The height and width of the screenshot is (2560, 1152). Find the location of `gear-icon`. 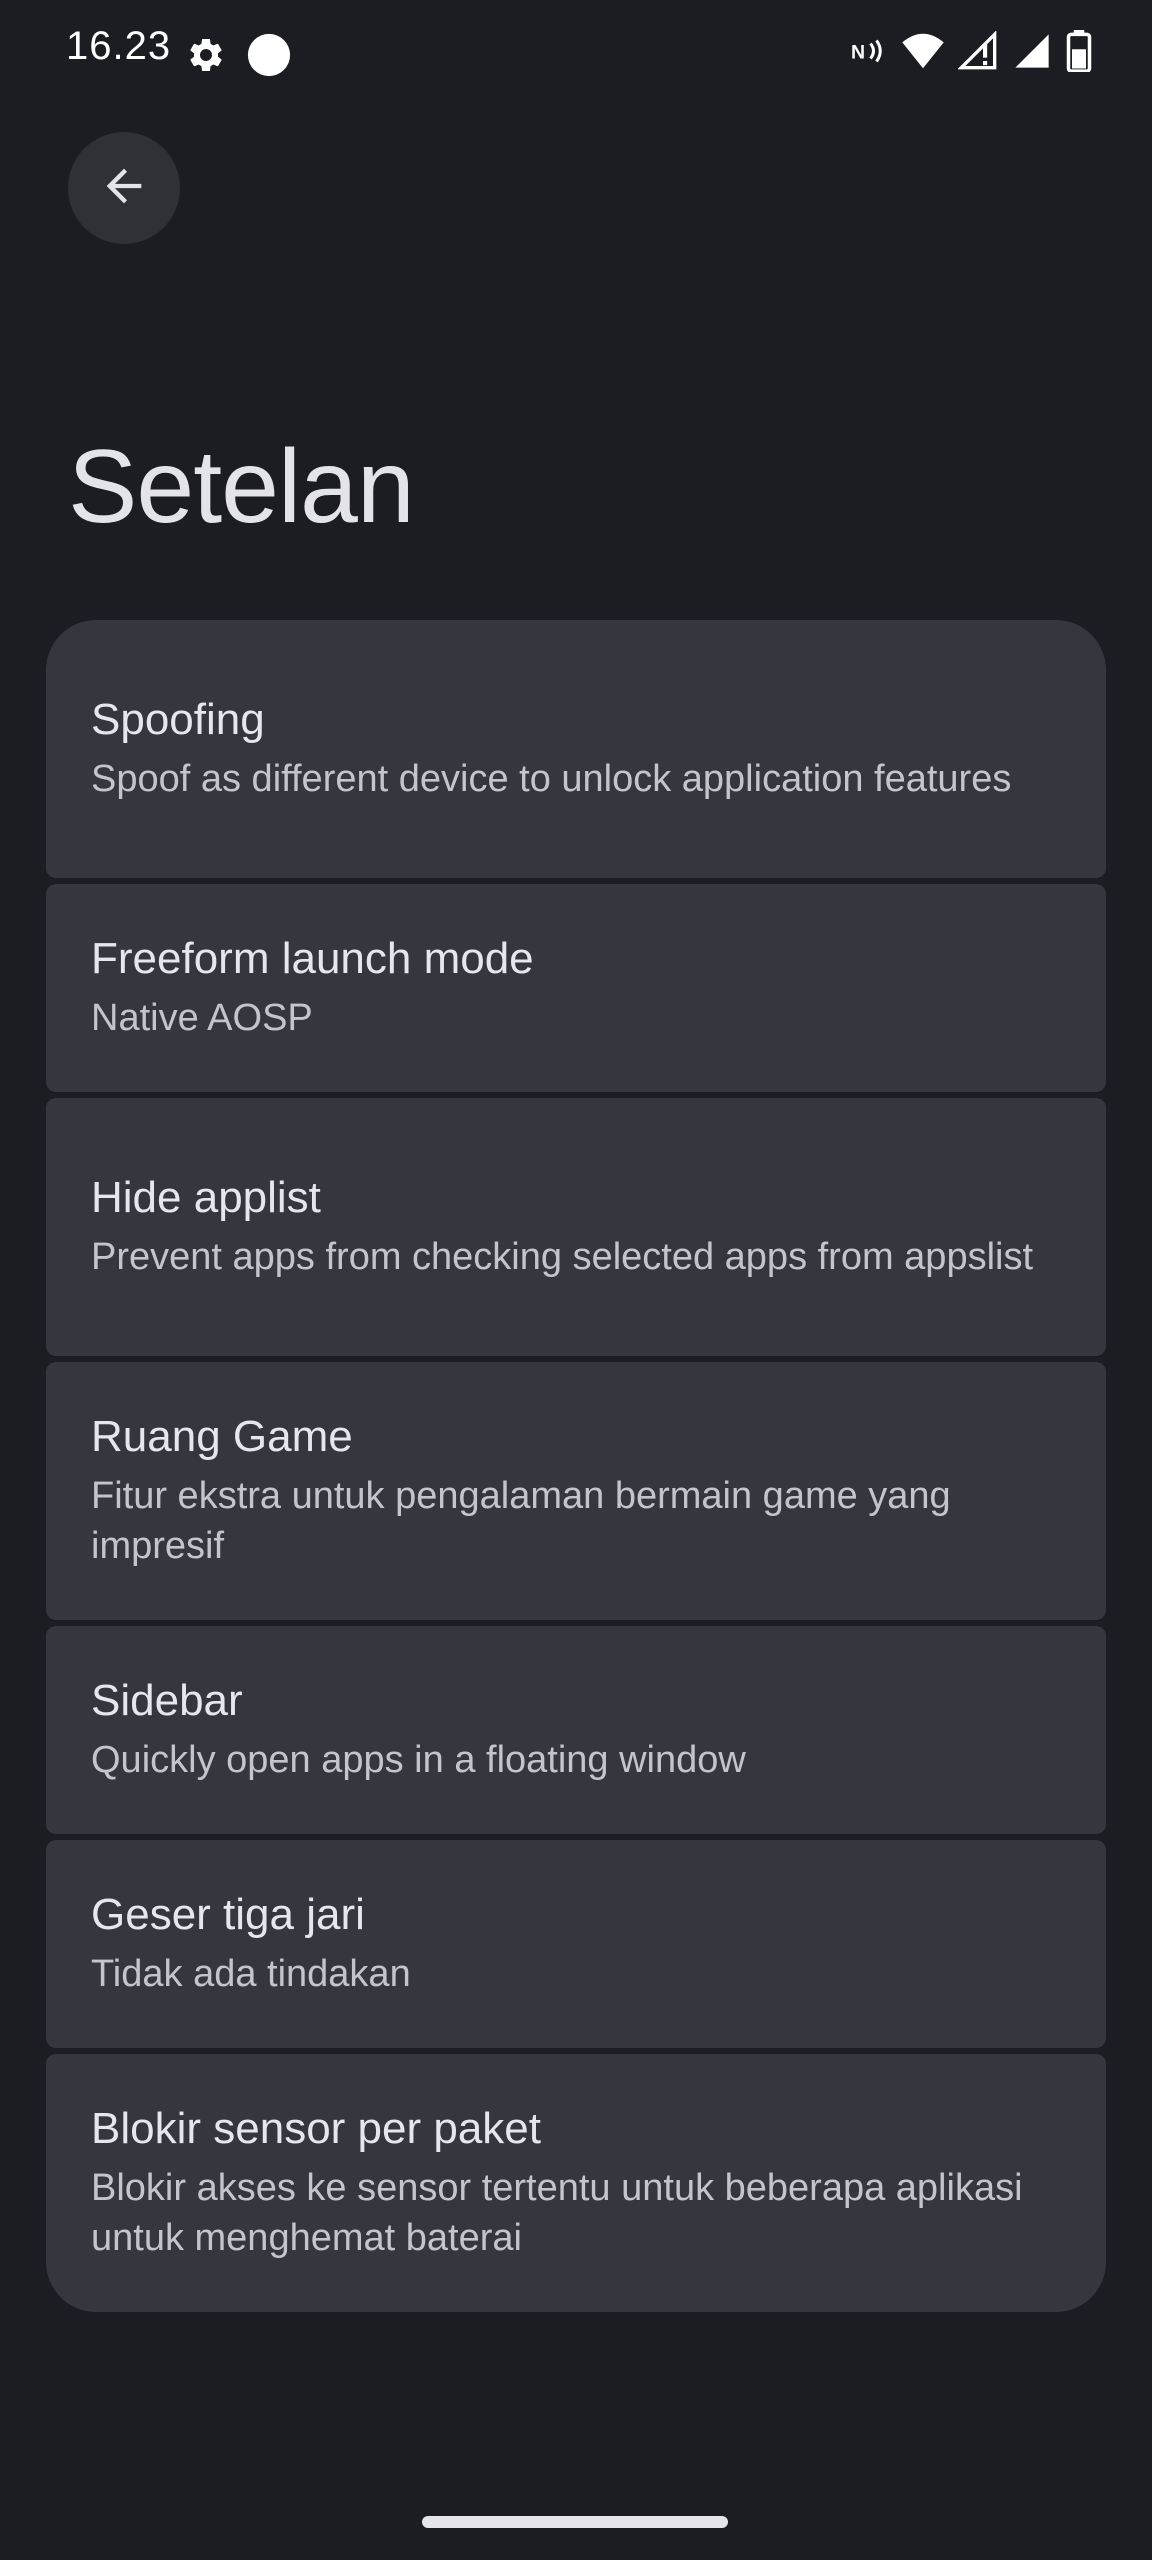

gear-icon is located at coordinates (206, 55).